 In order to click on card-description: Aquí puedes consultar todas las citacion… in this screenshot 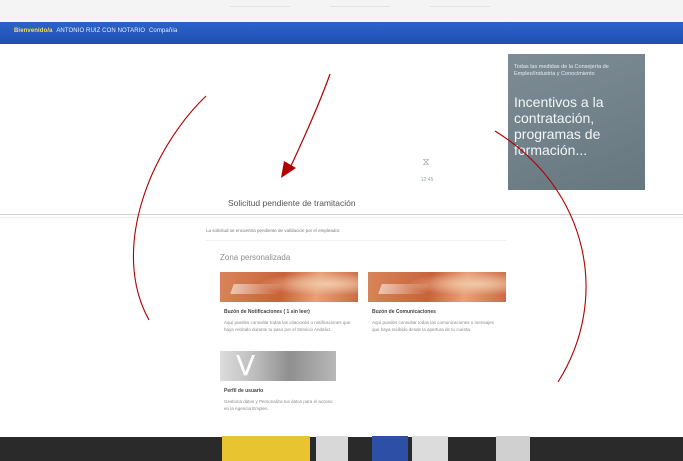, I will do `click(287, 326)`.